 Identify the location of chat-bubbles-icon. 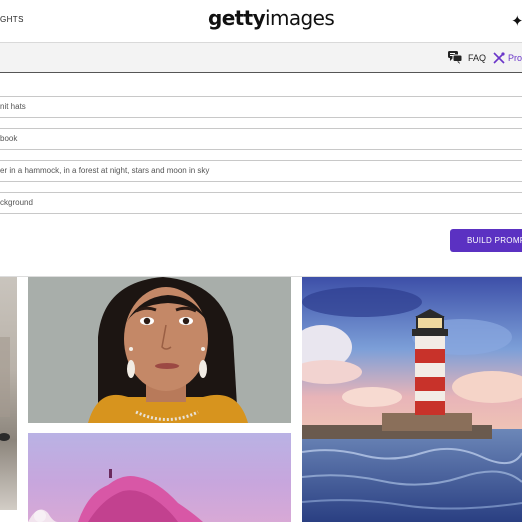
(455, 57).